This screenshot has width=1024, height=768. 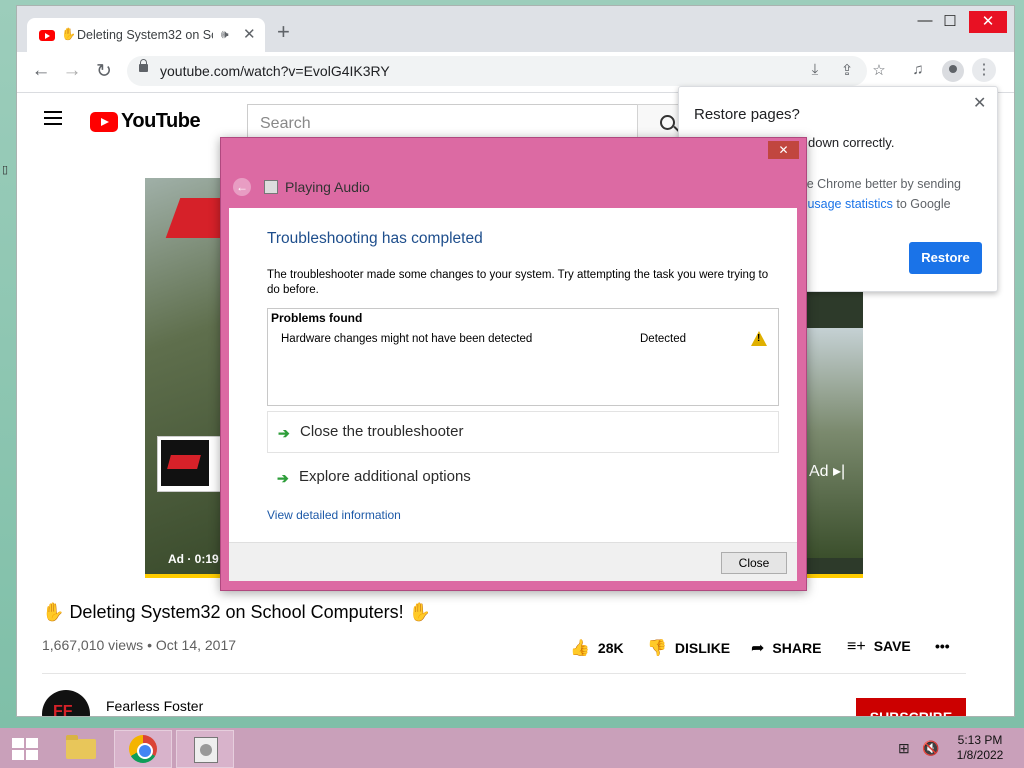 What do you see at coordinates (911, 707) in the screenshot?
I see `subscribe-button: SUBSCRIBE` at bounding box center [911, 707].